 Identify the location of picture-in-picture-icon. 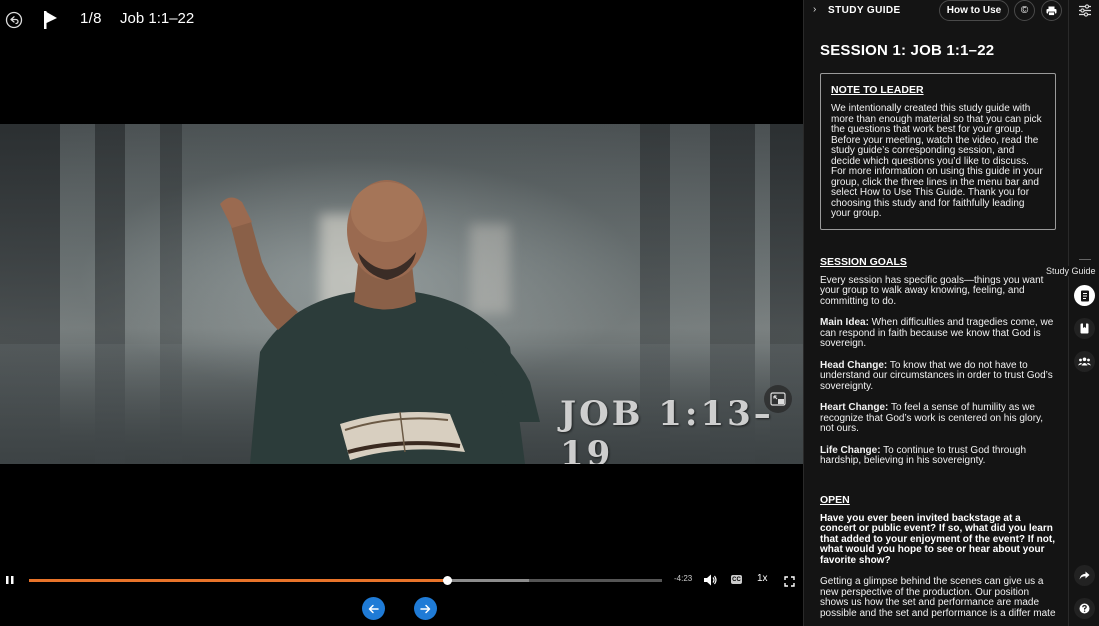
(778, 399).